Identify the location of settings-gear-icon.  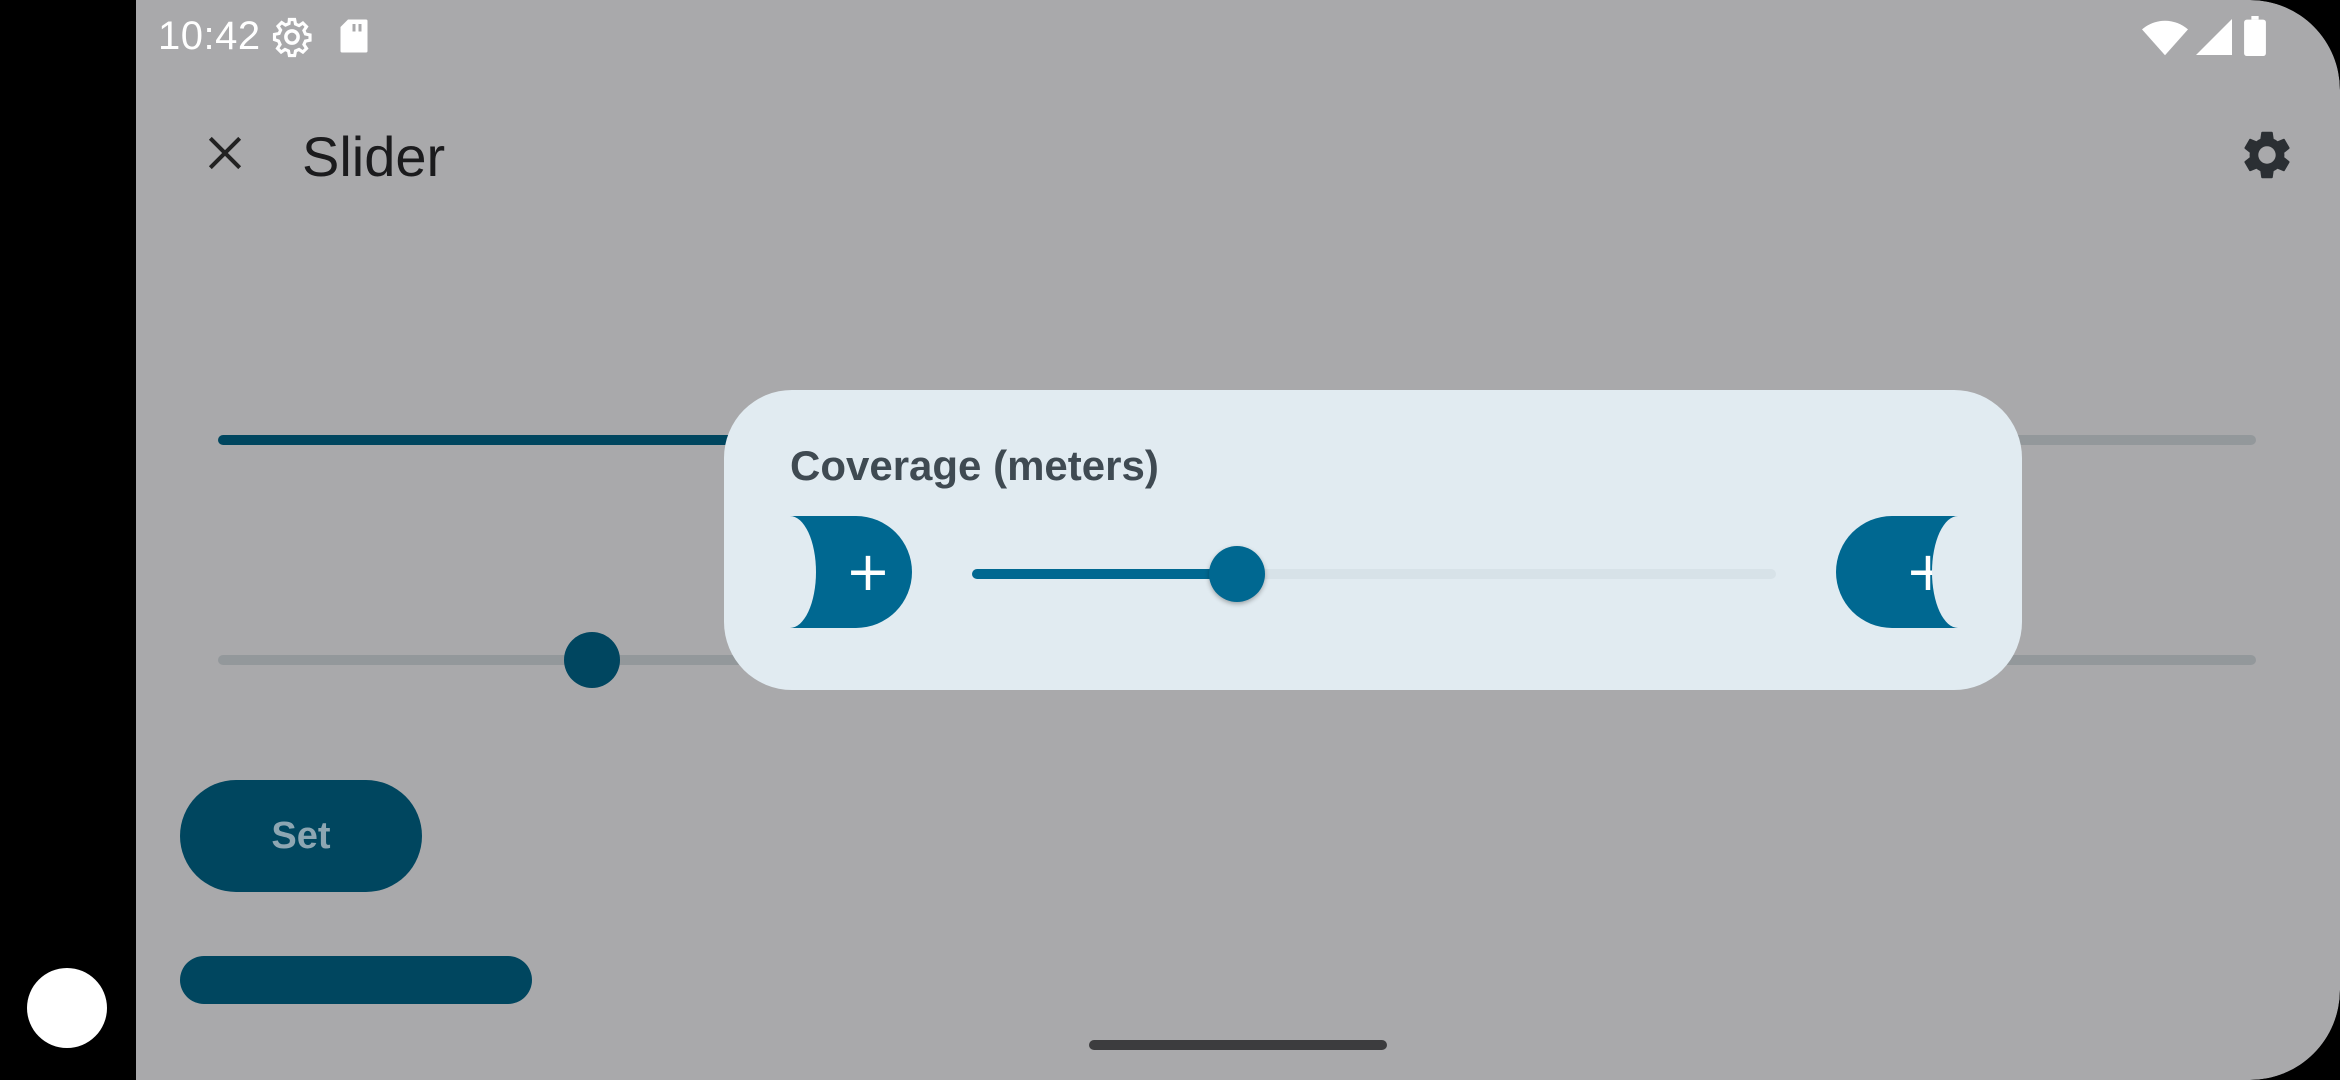
(292, 37).